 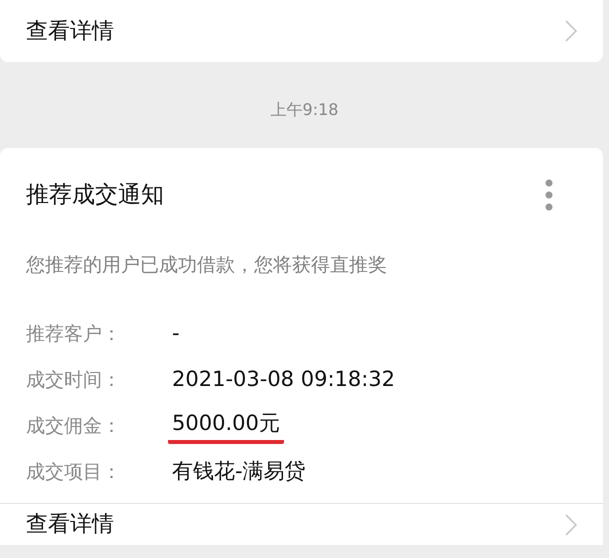 I want to click on field-value: -, so click(x=176, y=334).